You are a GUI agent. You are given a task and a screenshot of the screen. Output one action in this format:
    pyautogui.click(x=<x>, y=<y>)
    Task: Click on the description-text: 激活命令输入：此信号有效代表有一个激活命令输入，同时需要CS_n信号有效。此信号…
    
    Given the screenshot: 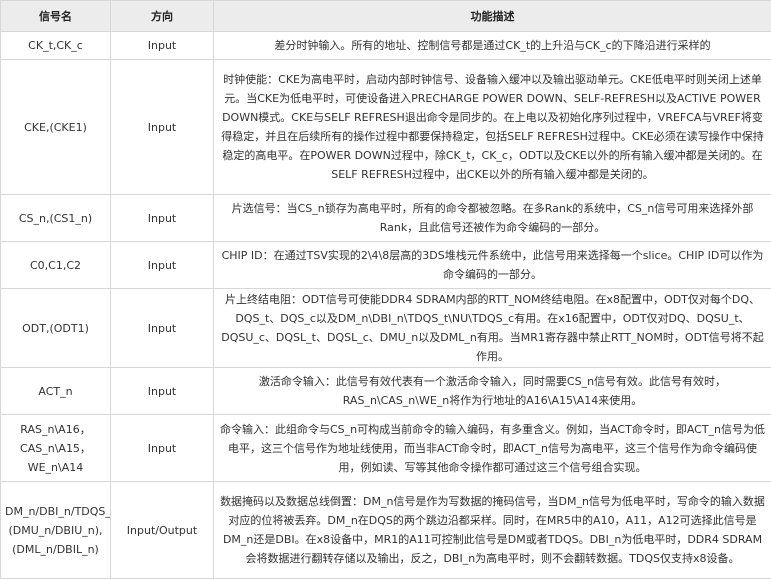 What is the action you would take?
    pyautogui.click(x=492, y=391)
    